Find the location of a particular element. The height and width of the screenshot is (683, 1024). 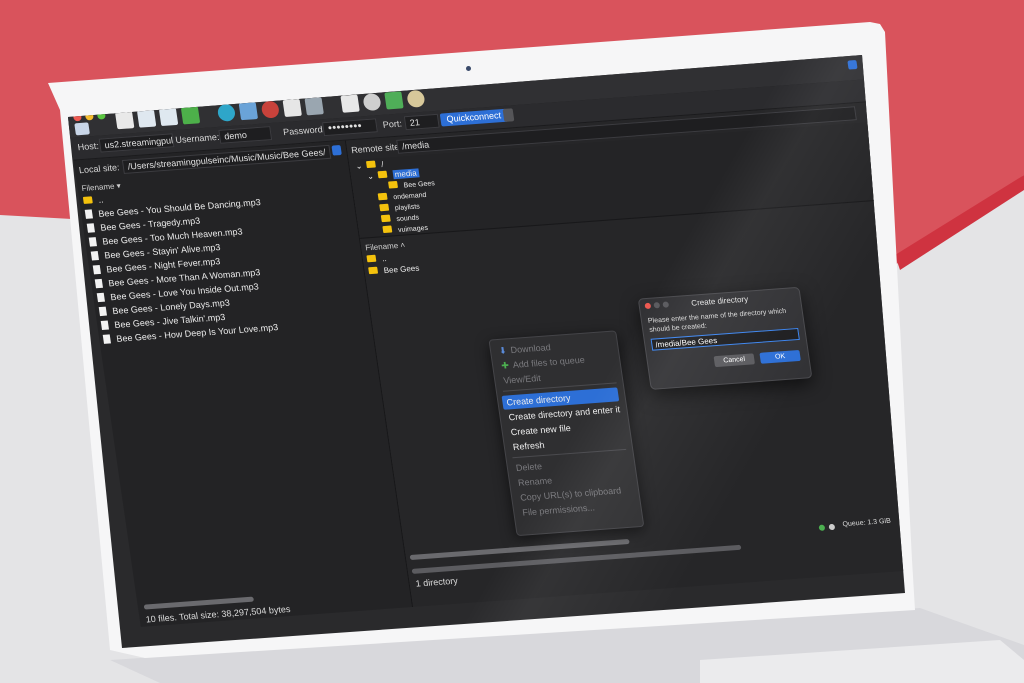

file-name: Bee Gees - You Should Be Dancing.mp3 is located at coordinates (179, 208).